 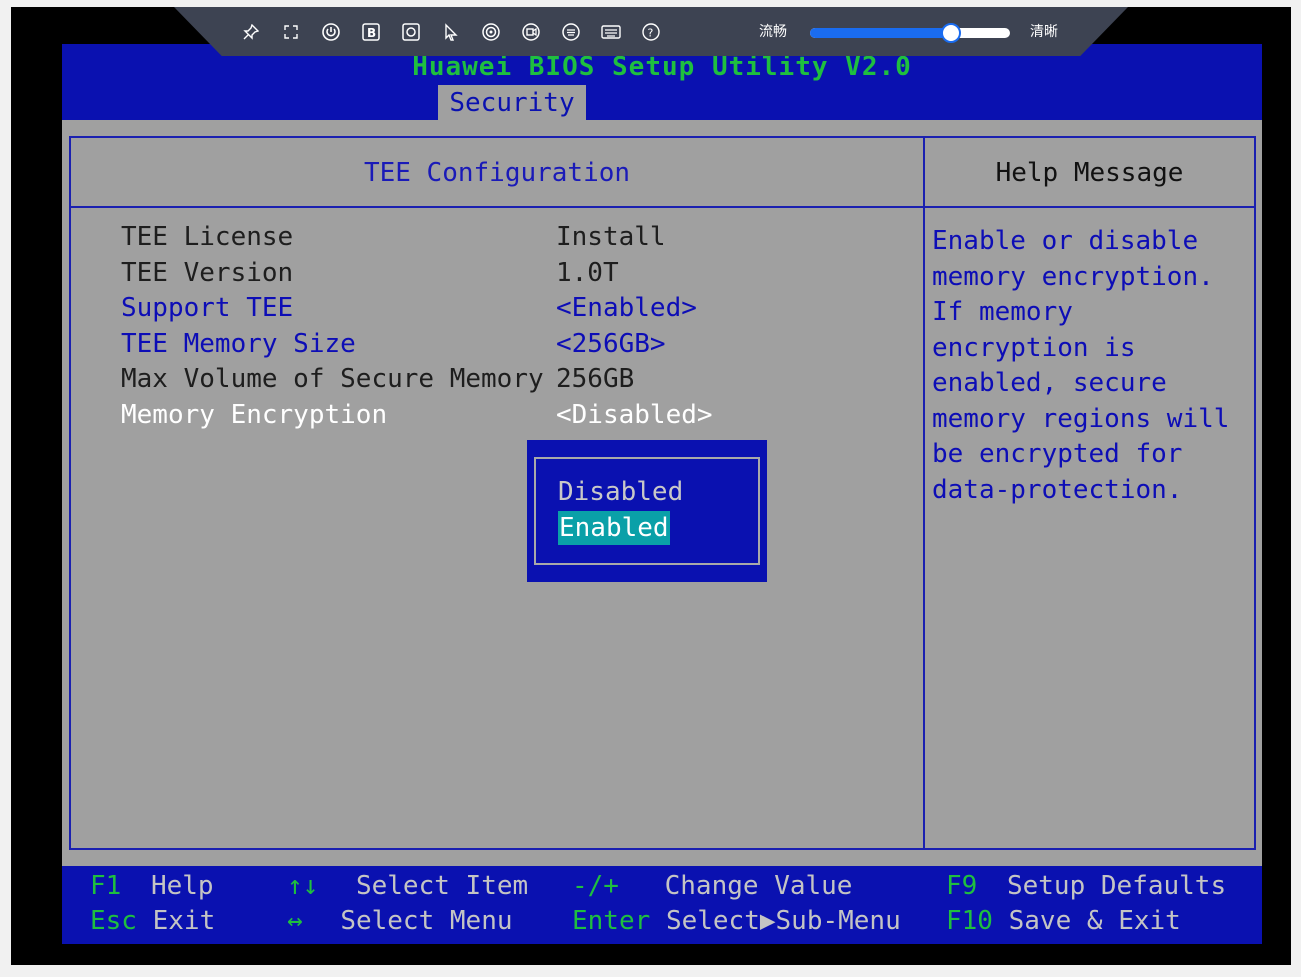 What do you see at coordinates (295, 921) in the screenshot?
I see `legend-key: ↔` at bounding box center [295, 921].